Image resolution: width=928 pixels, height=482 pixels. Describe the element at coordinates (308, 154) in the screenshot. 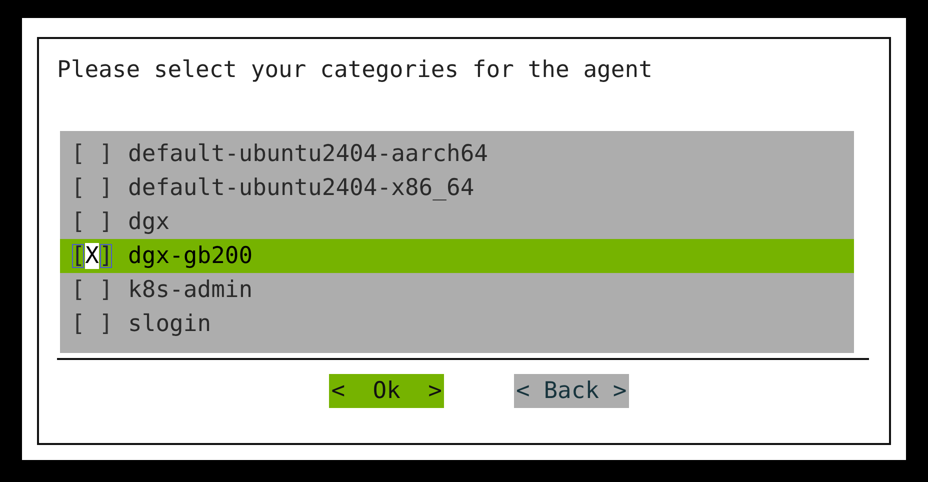

I see `item-label: default-ubuntu2404-aarch64` at that location.